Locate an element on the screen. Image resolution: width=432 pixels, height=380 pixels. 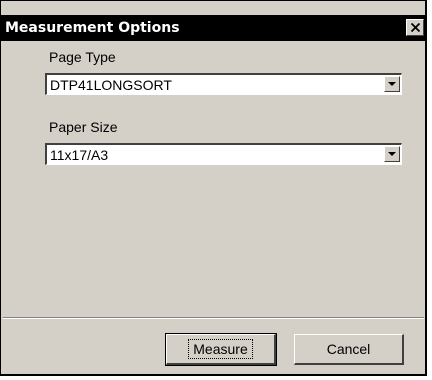
separator-line is located at coordinates (213, 318).